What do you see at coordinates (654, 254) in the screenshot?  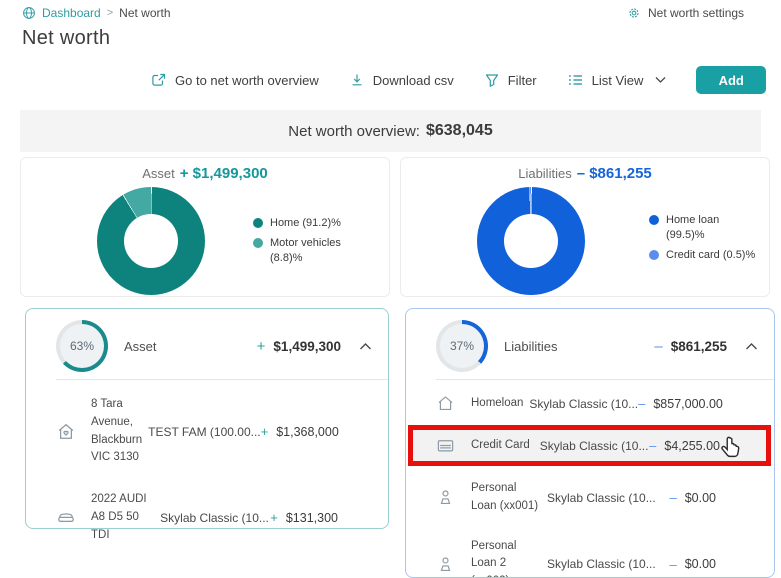 I see `legend-dot-credit-card` at bounding box center [654, 254].